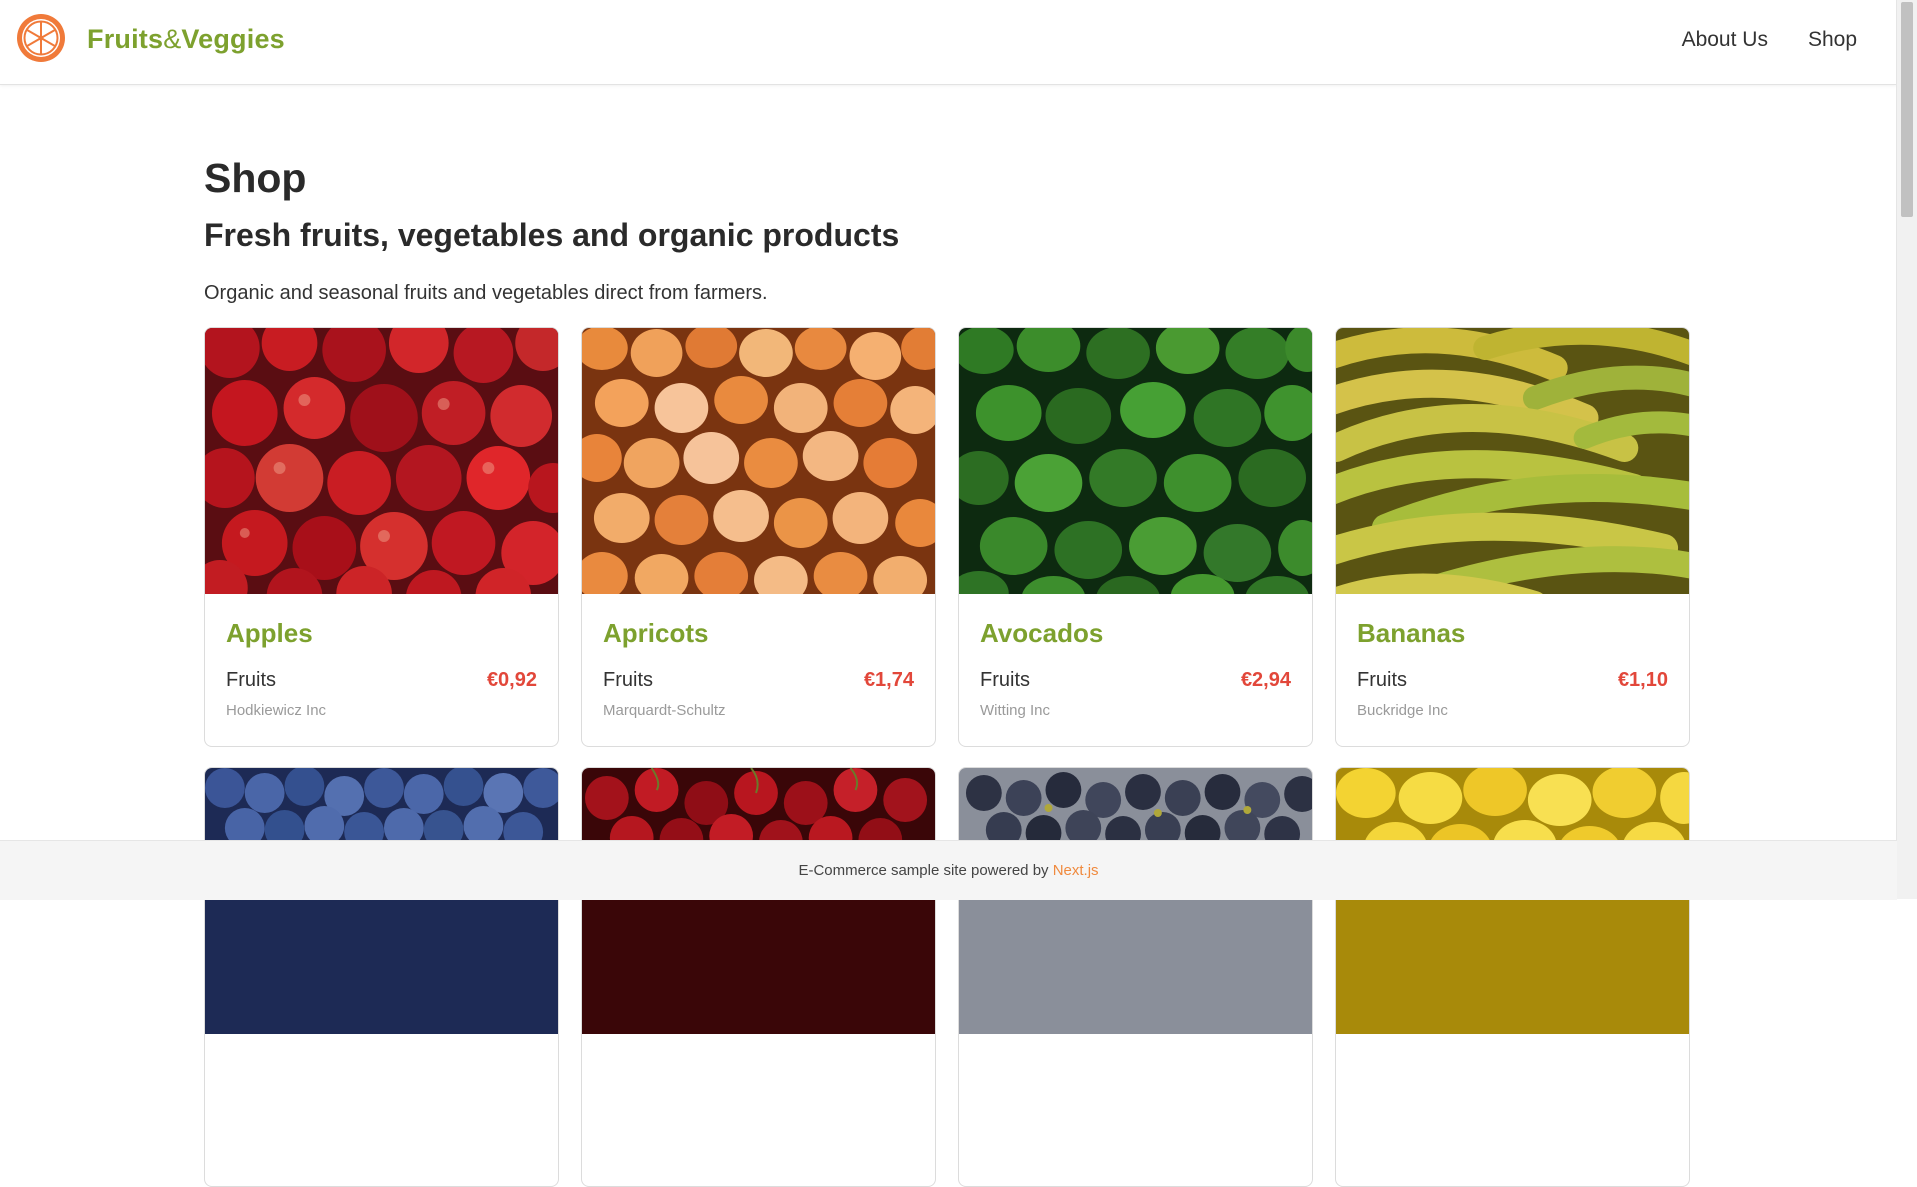  I want to click on product-card-apples: Apples Fruits €0,92 Hodkiewicz Inc, so click(381, 537).